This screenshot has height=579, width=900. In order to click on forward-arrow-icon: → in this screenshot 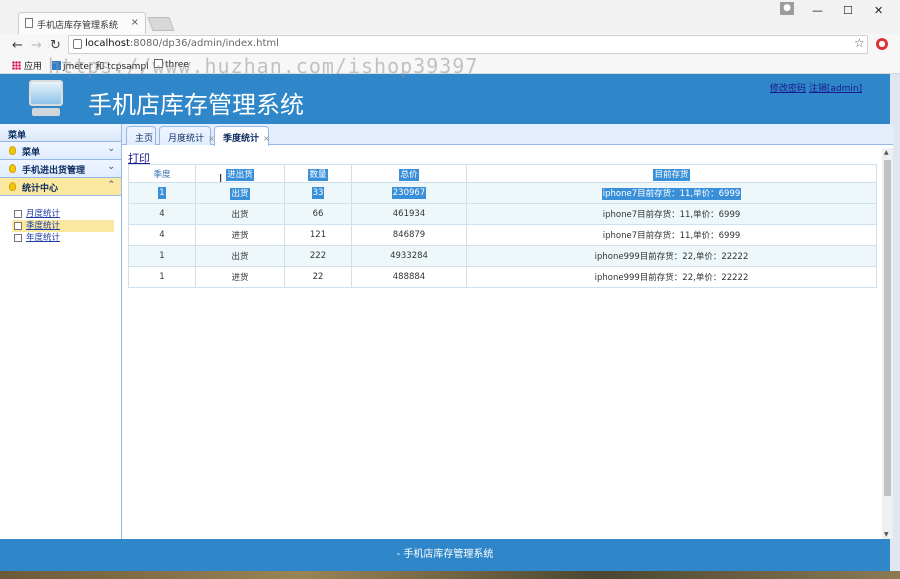, I will do `click(36, 45)`.